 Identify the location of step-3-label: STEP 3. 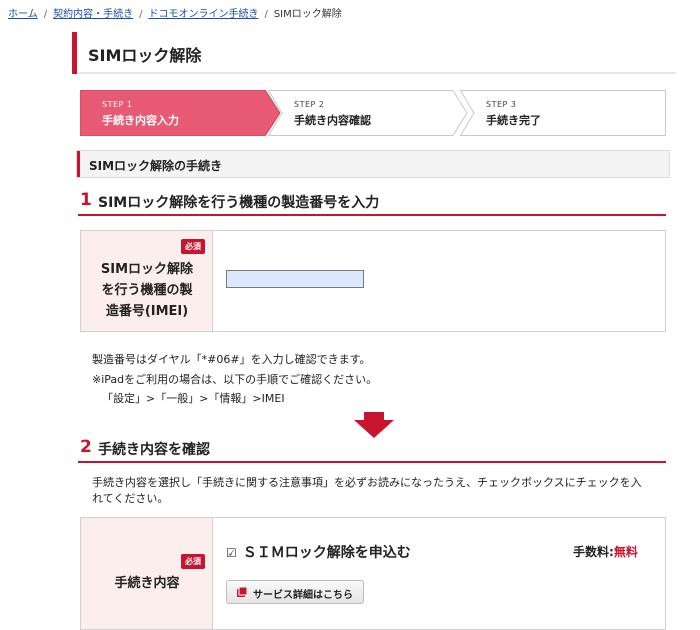
(501, 104).